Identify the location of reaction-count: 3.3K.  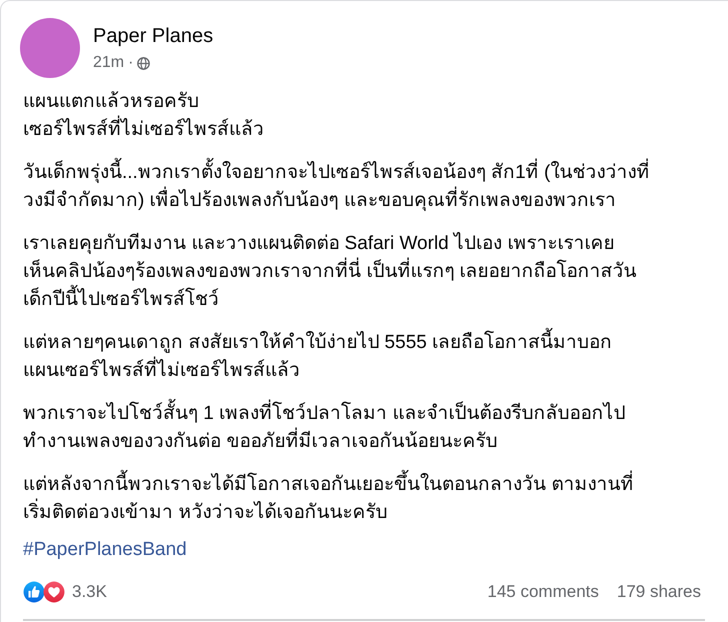
(89, 592).